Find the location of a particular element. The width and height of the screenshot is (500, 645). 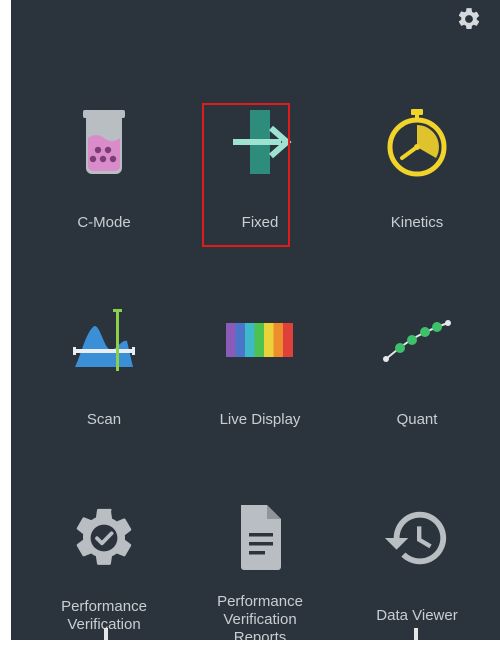

scan-spectrum-icon is located at coordinates (104, 340).